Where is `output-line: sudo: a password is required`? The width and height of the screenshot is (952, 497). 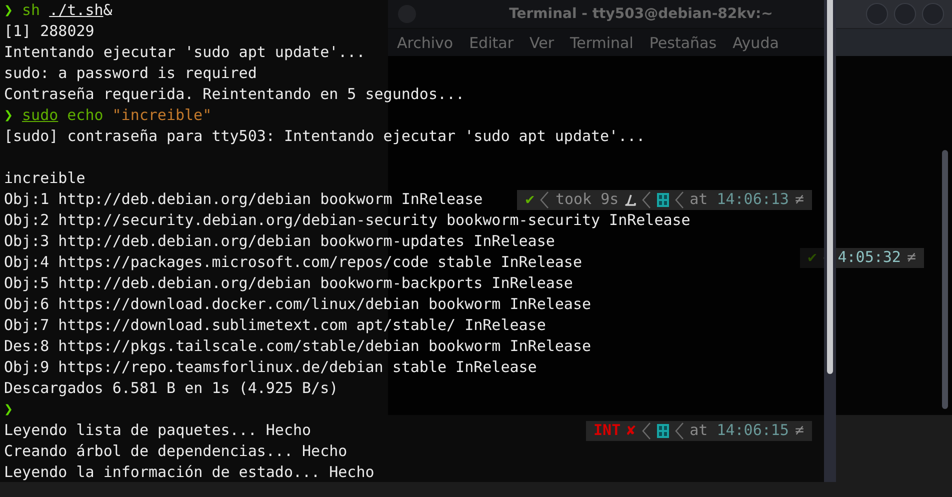
output-line: sudo: a password is required is located at coordinates (130, 73).